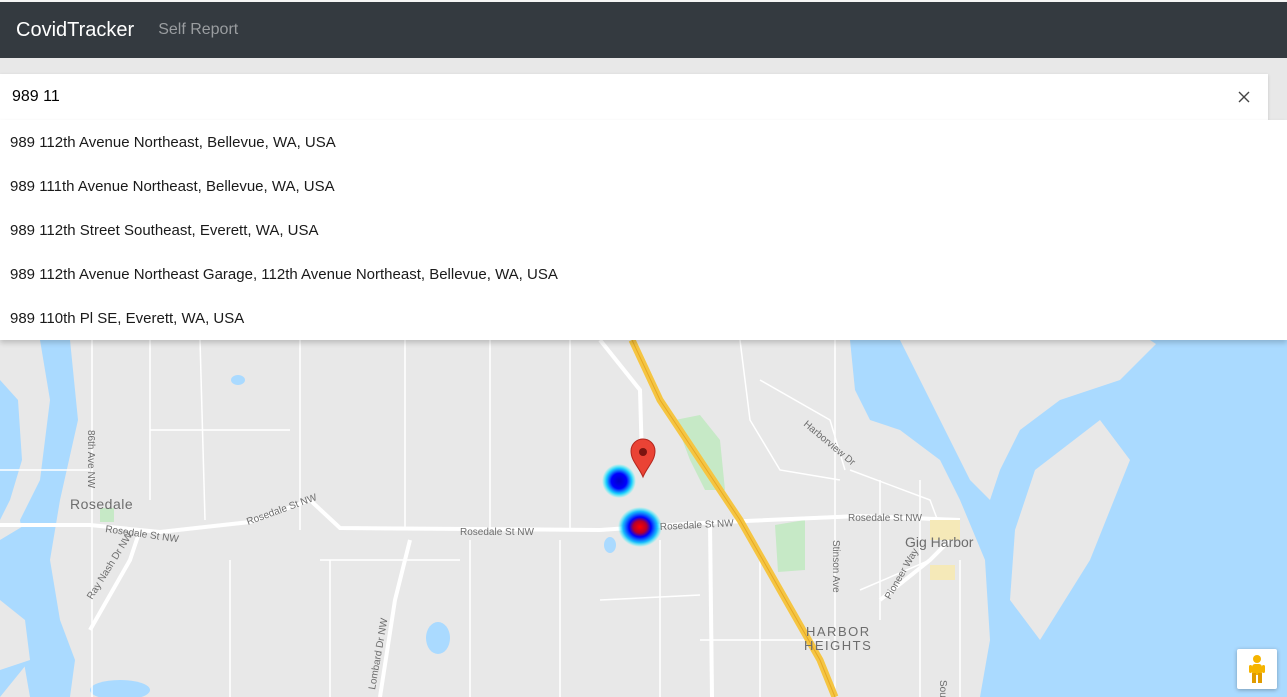  Describe the element at coordinates (610, 545) in the screenshot. I see `pond-center` at that location.